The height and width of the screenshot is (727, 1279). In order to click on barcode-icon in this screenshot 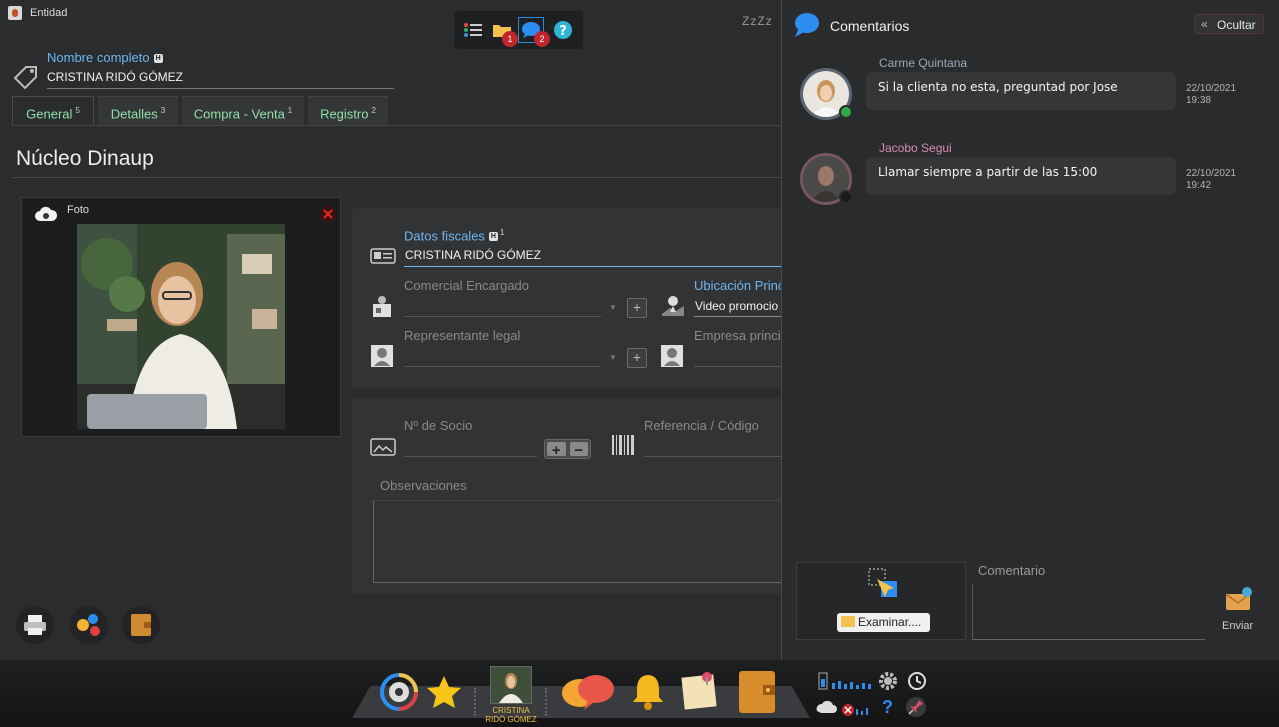, I will do `click(623, 448)`.